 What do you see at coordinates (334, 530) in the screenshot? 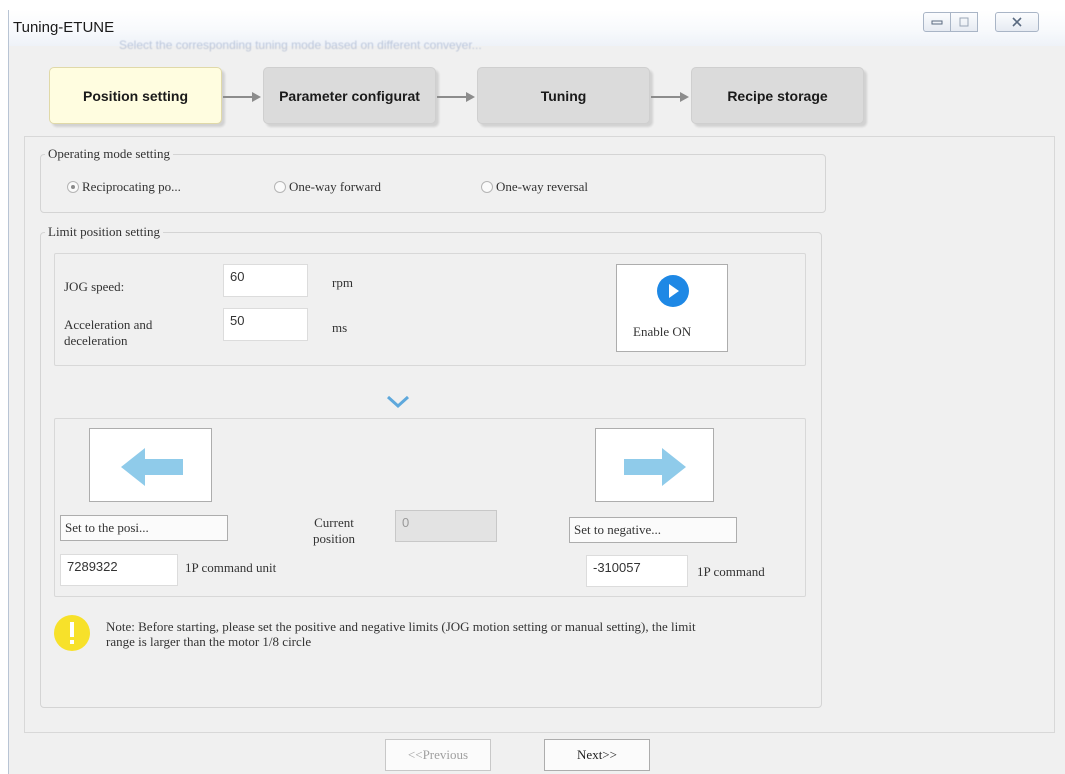
I see `current-position-label: Current position` at bounding box center [334, 530].